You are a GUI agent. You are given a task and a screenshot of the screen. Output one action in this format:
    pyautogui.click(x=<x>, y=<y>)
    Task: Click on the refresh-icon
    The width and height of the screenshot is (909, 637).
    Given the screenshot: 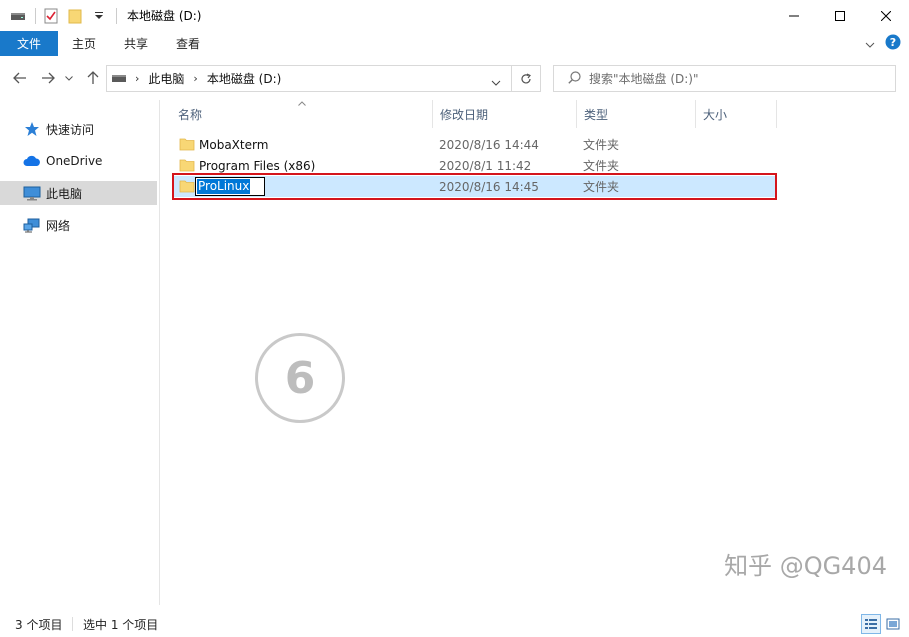 What is the action you would take?
    pyautogui.click(x=526, y=77)
    